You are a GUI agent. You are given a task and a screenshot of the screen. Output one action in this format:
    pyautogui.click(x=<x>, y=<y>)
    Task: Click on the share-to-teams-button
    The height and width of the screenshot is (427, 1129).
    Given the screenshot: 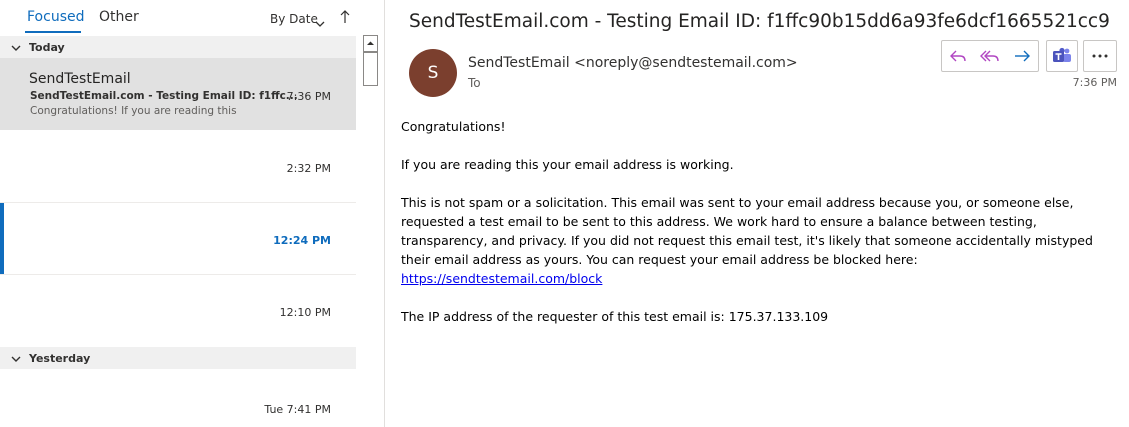 What is the action you would take?
    pyautogui.click(x=1062, y=56)
    